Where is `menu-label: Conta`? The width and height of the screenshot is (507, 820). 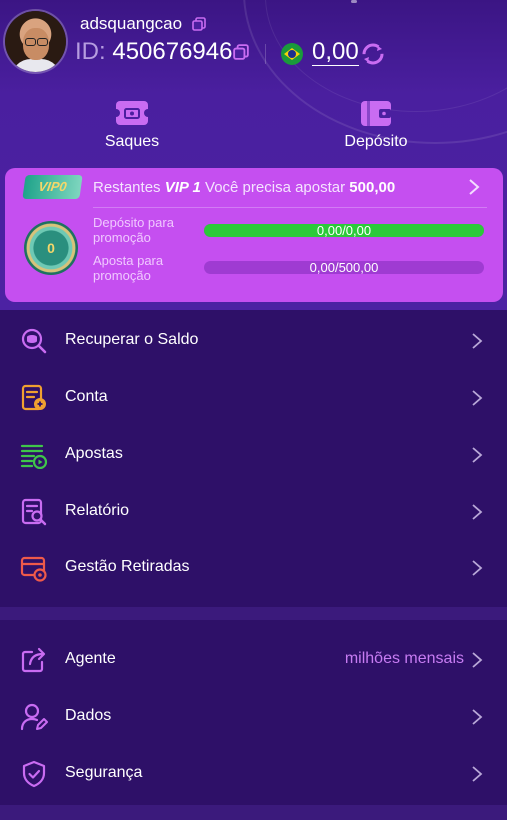 menu-label: Conta is located at coordinates (86, 396).